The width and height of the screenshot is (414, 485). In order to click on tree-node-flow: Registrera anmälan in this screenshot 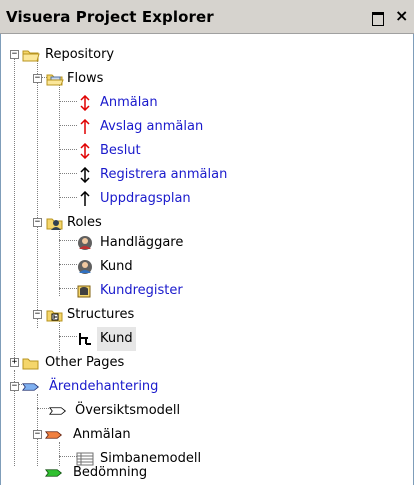, I will do `click(207, 175)`.